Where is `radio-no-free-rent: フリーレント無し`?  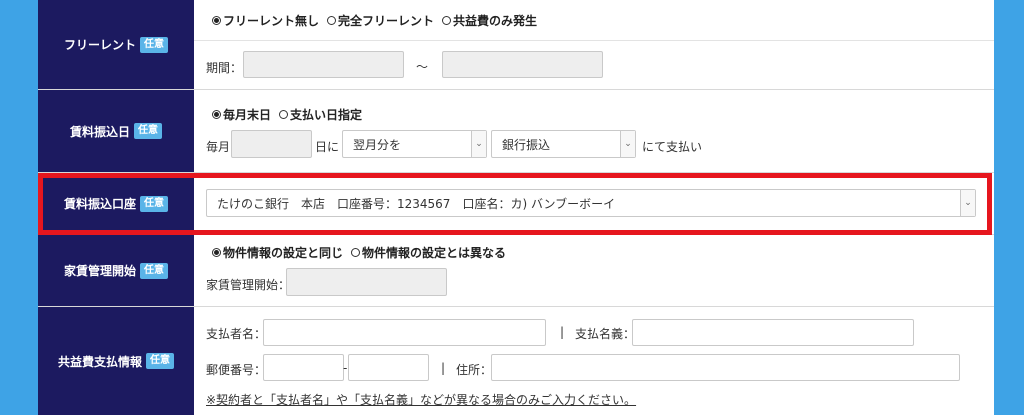 radio-no-free-rent: フリーレント無し is located at coordinates (265, 20).